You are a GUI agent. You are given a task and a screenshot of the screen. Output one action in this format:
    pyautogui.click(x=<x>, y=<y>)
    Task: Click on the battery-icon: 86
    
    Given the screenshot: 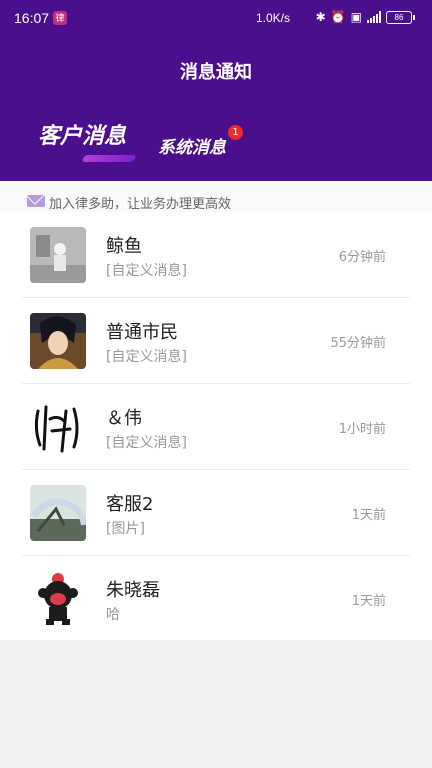 What is the action you would take?
    pyautogui.click(x=400, y=17)
    